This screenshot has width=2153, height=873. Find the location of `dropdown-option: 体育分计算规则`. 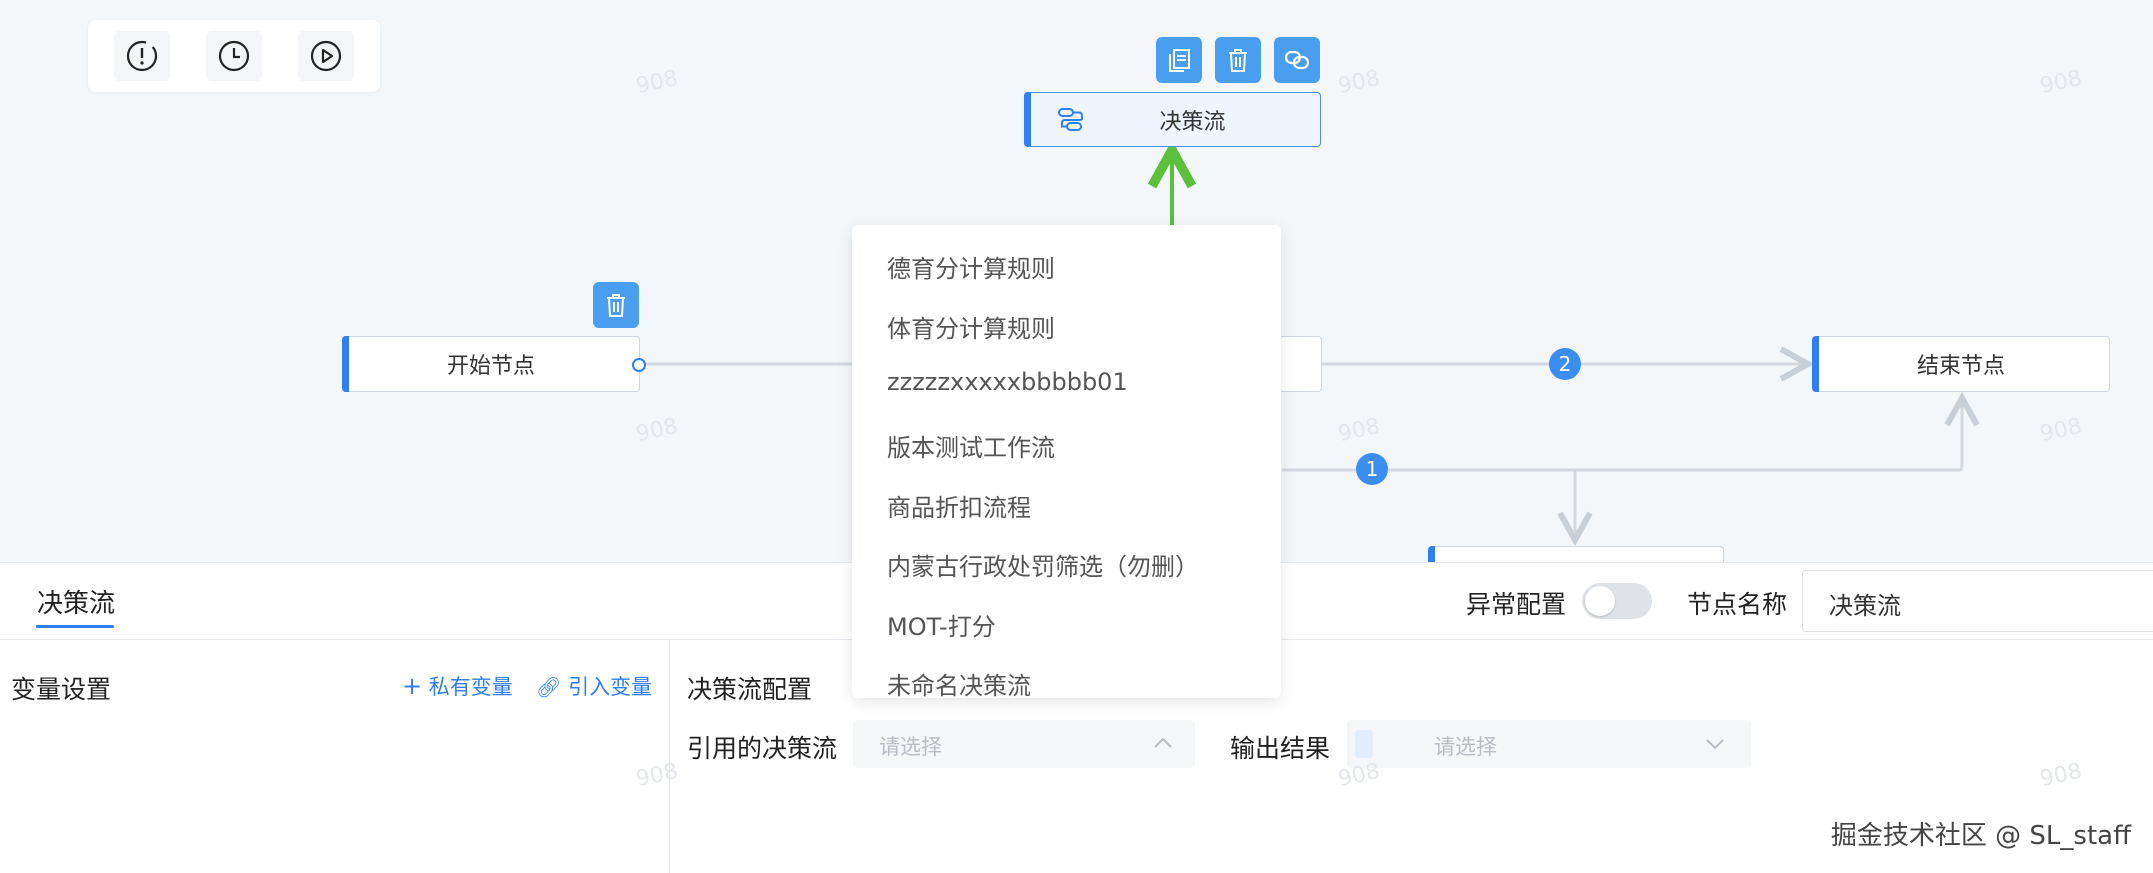

dropdown-option: 体育分计算规则 is located at coordinates (971, 326).